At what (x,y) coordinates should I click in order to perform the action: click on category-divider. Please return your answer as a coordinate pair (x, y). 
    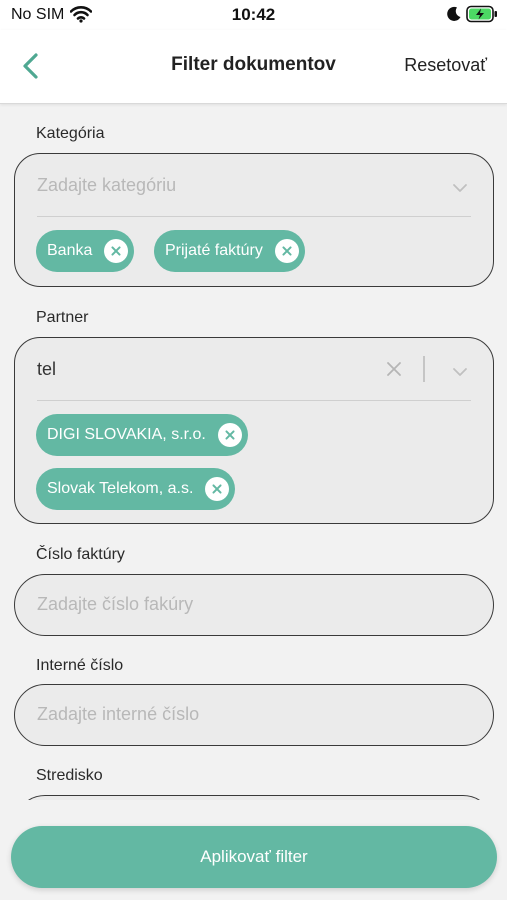
    Looking at the image, I should click on (254, 216).